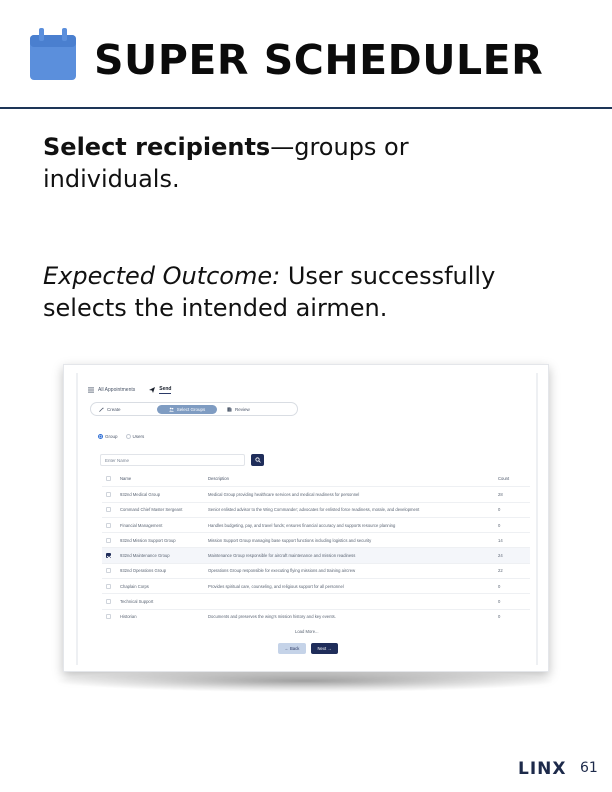 Image resolution: width=612 pixels, height=792 pixels. Describe the element at coordinates (500, 540) in the screenshot. I see `row-count: 14` at that location.